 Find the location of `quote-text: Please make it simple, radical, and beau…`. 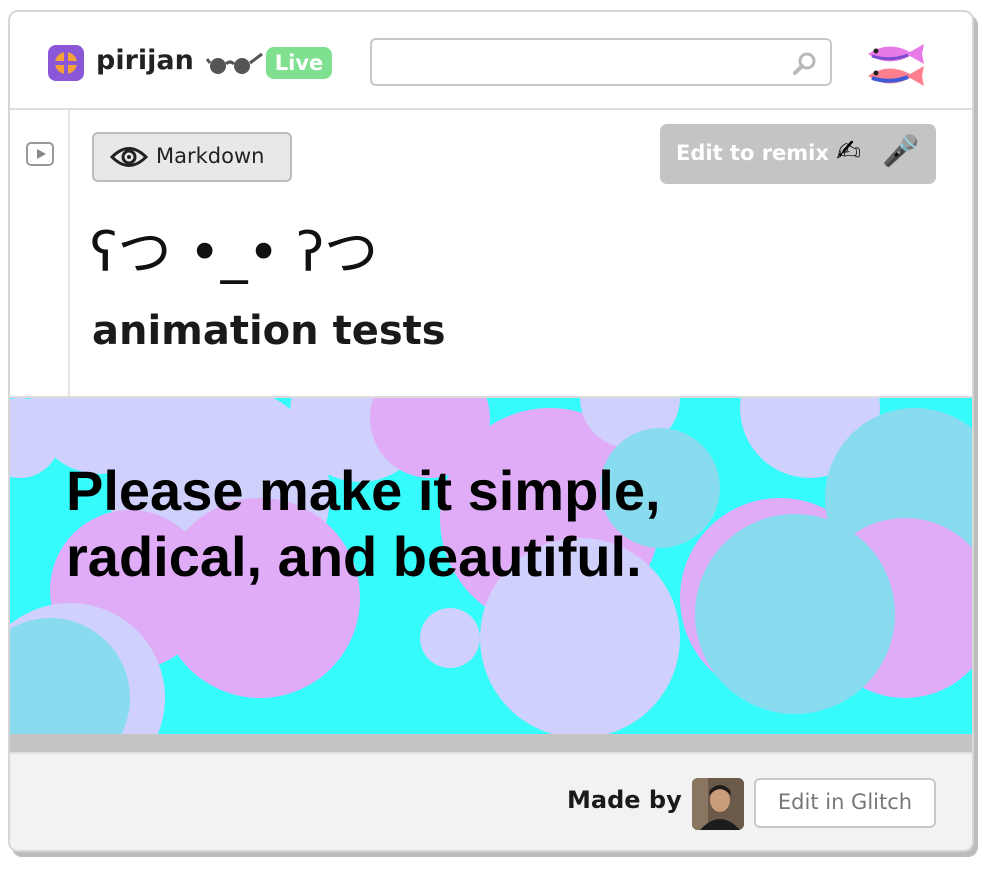

quote-text: Please make it simple, radical, and beau… is located at coordinates (446, 524).